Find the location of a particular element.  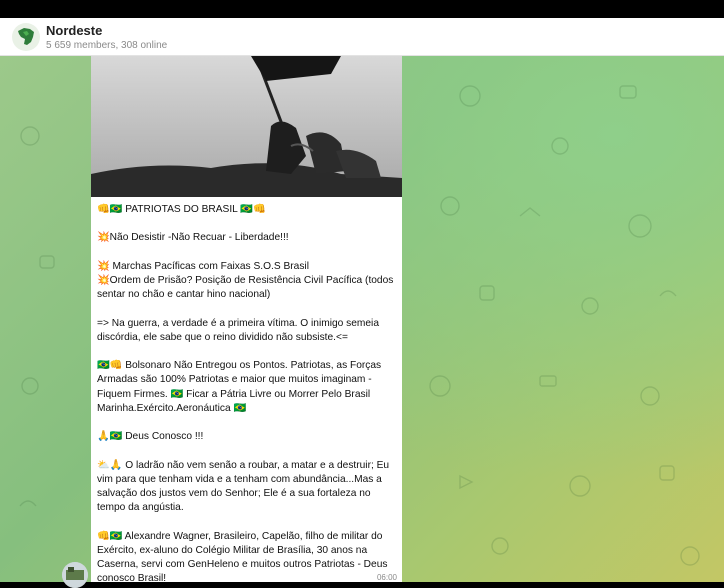

member-count: 5 659 members, 308 online is located at coordinates (107, 45).